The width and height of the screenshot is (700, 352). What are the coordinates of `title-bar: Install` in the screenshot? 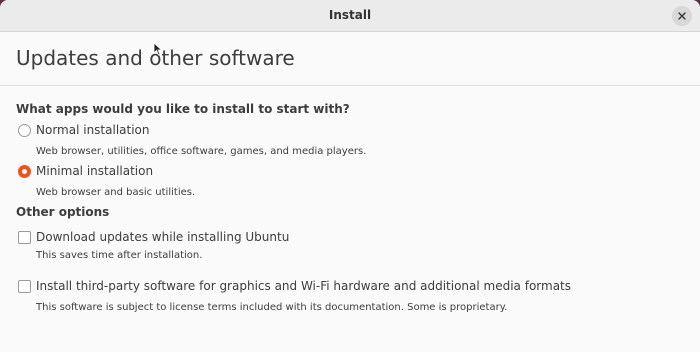 It's located at (350, 16).